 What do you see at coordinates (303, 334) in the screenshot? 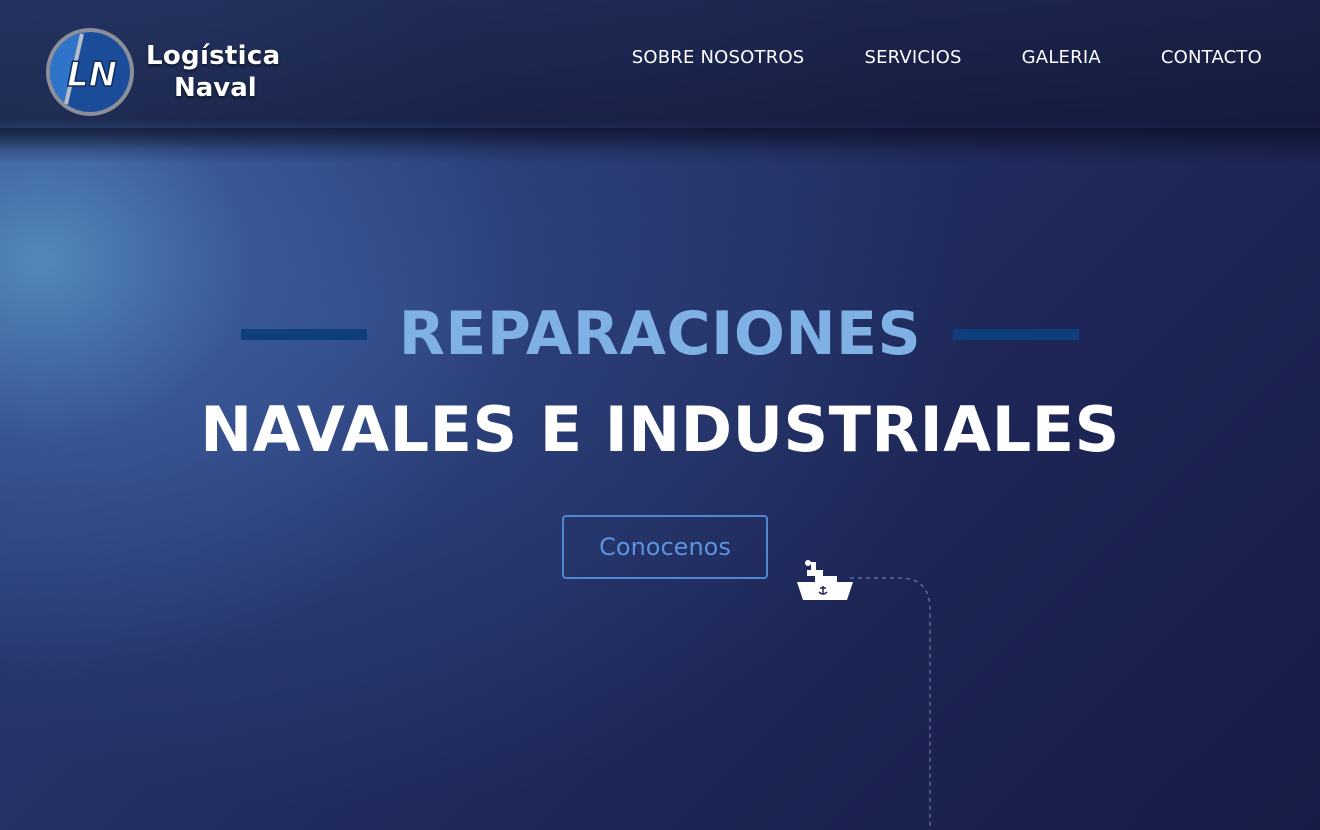
I see `left-decorative-rule` at bounding box center [303, 334].